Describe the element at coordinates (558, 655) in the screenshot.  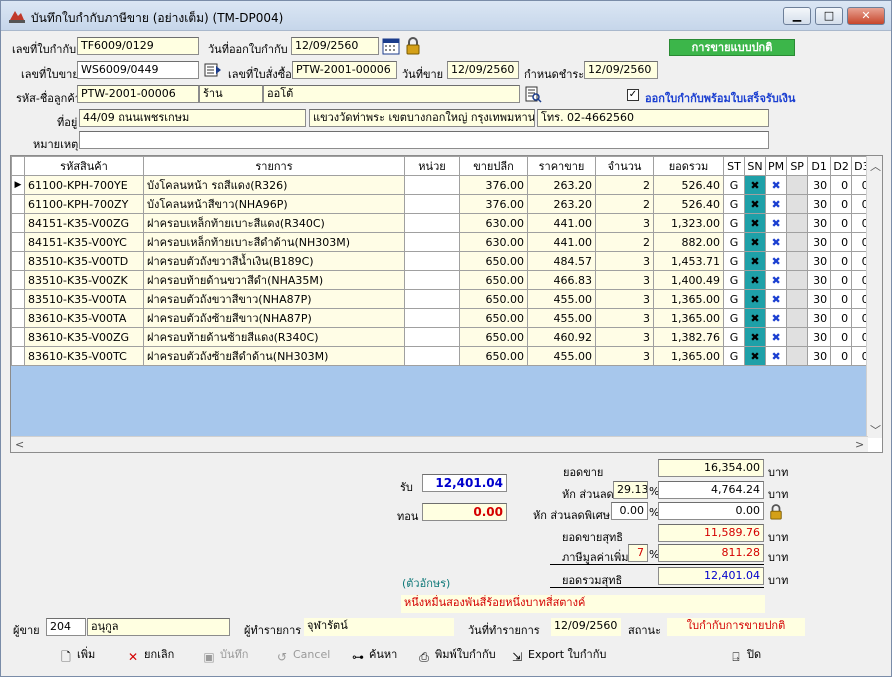
I see `export-button: ⇲ Export ใบกำกับ` at that location.